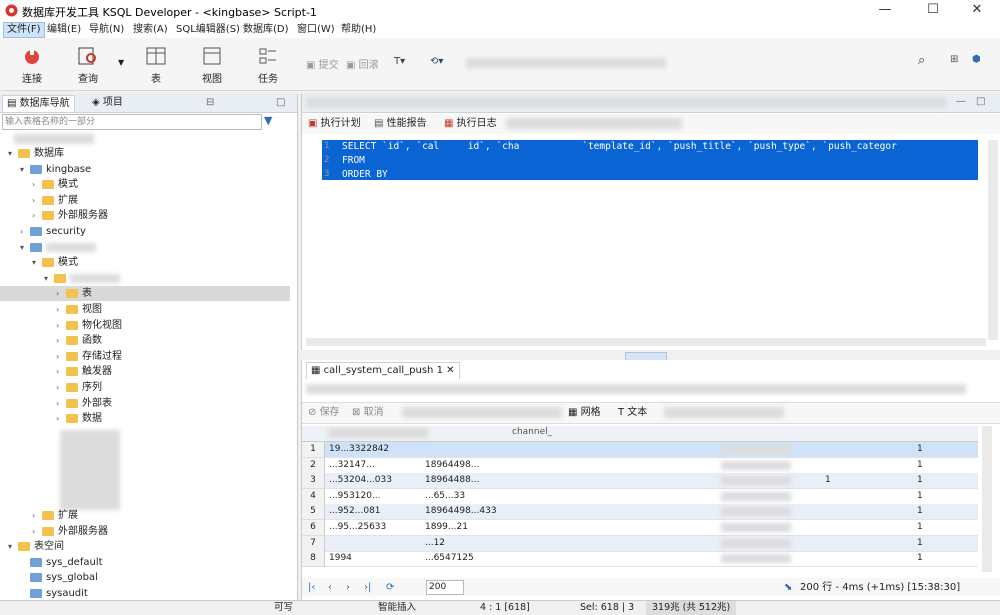  Describe the element at coordinates (54, 139) in the screenshot. I see `redacted-connection-node` at that location.